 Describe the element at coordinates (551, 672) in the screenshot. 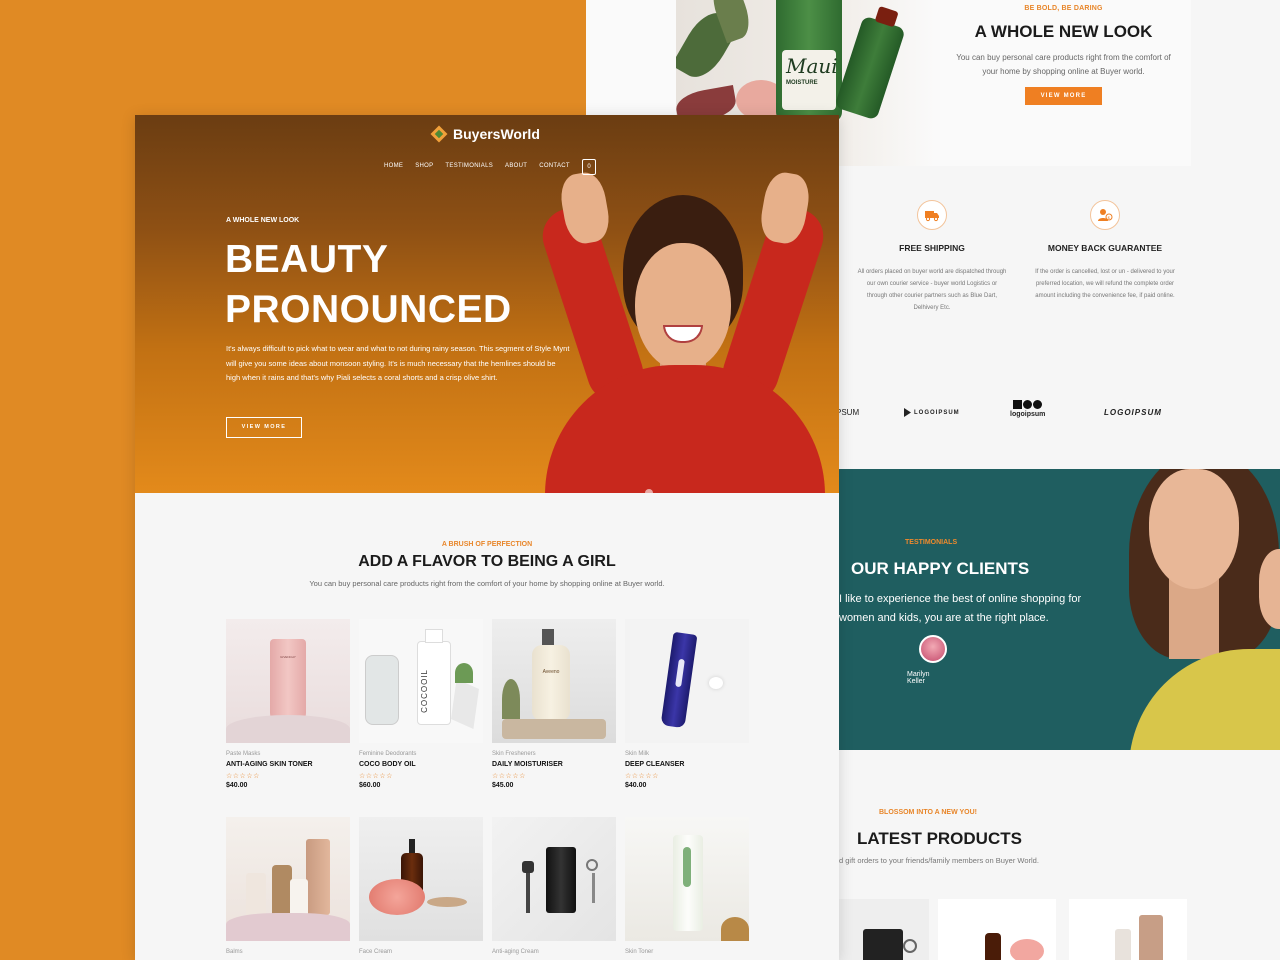

I see `bottle-label: Aveeno` at that location.